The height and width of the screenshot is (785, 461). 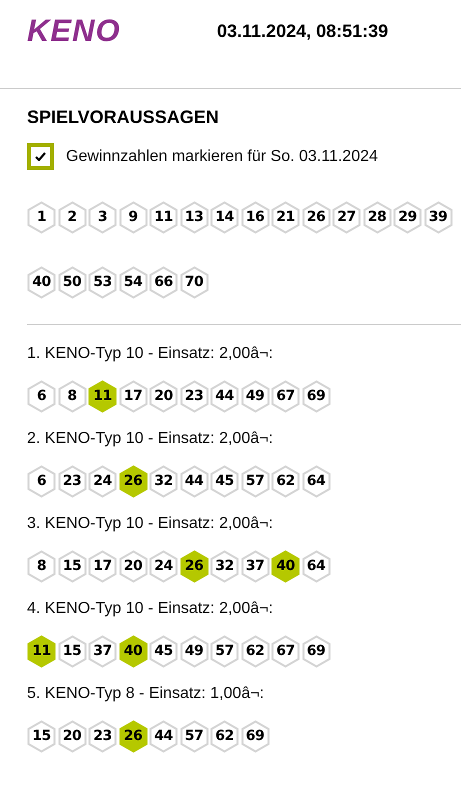 I want to click on number-hexagon: 2, so click(x=72, y=217).